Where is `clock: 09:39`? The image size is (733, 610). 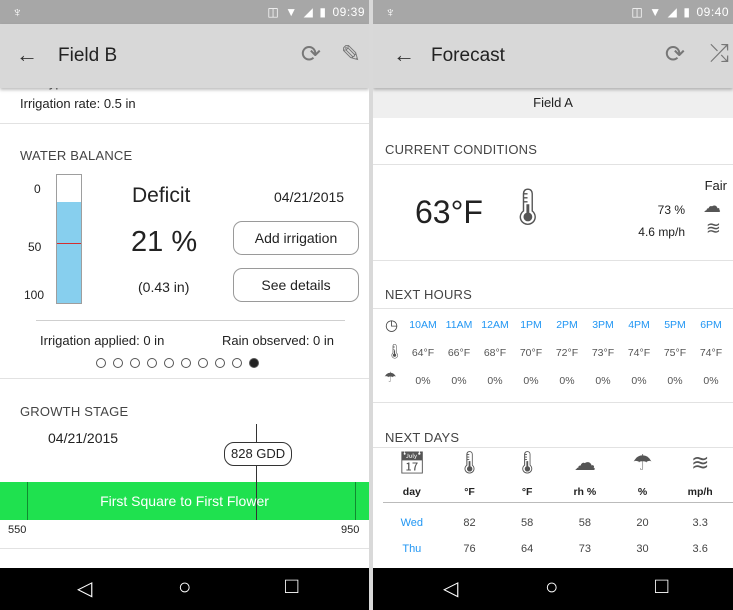
clock: 09:39 is located at coordinates (348, 12).